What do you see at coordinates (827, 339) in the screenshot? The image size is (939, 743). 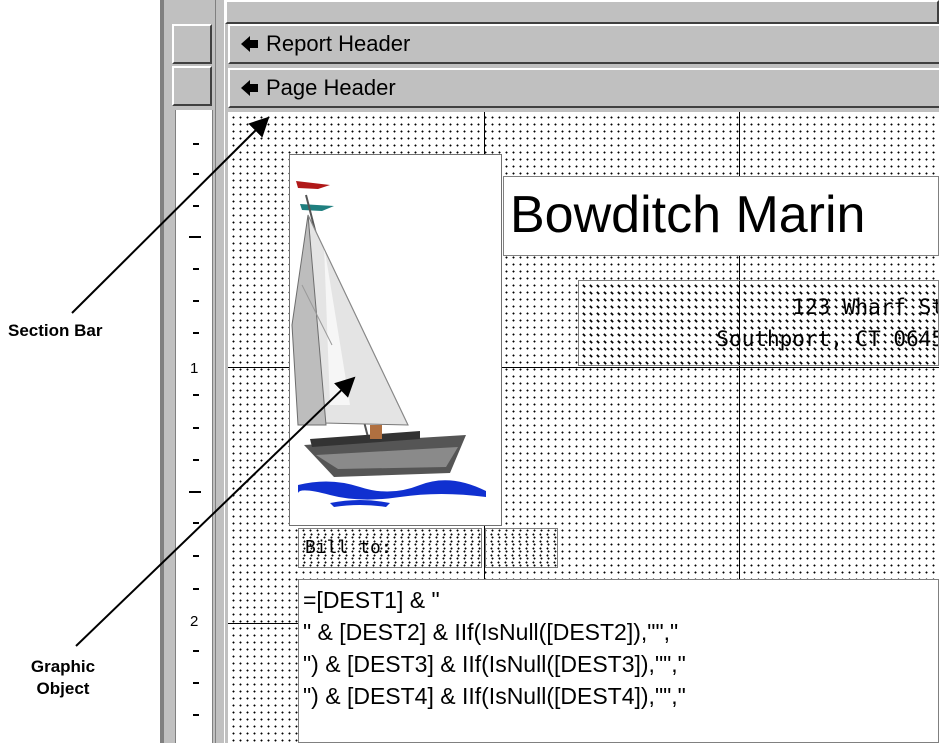 I see `address-line-2: Southport, CT 0645` at bounding box center [827, 339].